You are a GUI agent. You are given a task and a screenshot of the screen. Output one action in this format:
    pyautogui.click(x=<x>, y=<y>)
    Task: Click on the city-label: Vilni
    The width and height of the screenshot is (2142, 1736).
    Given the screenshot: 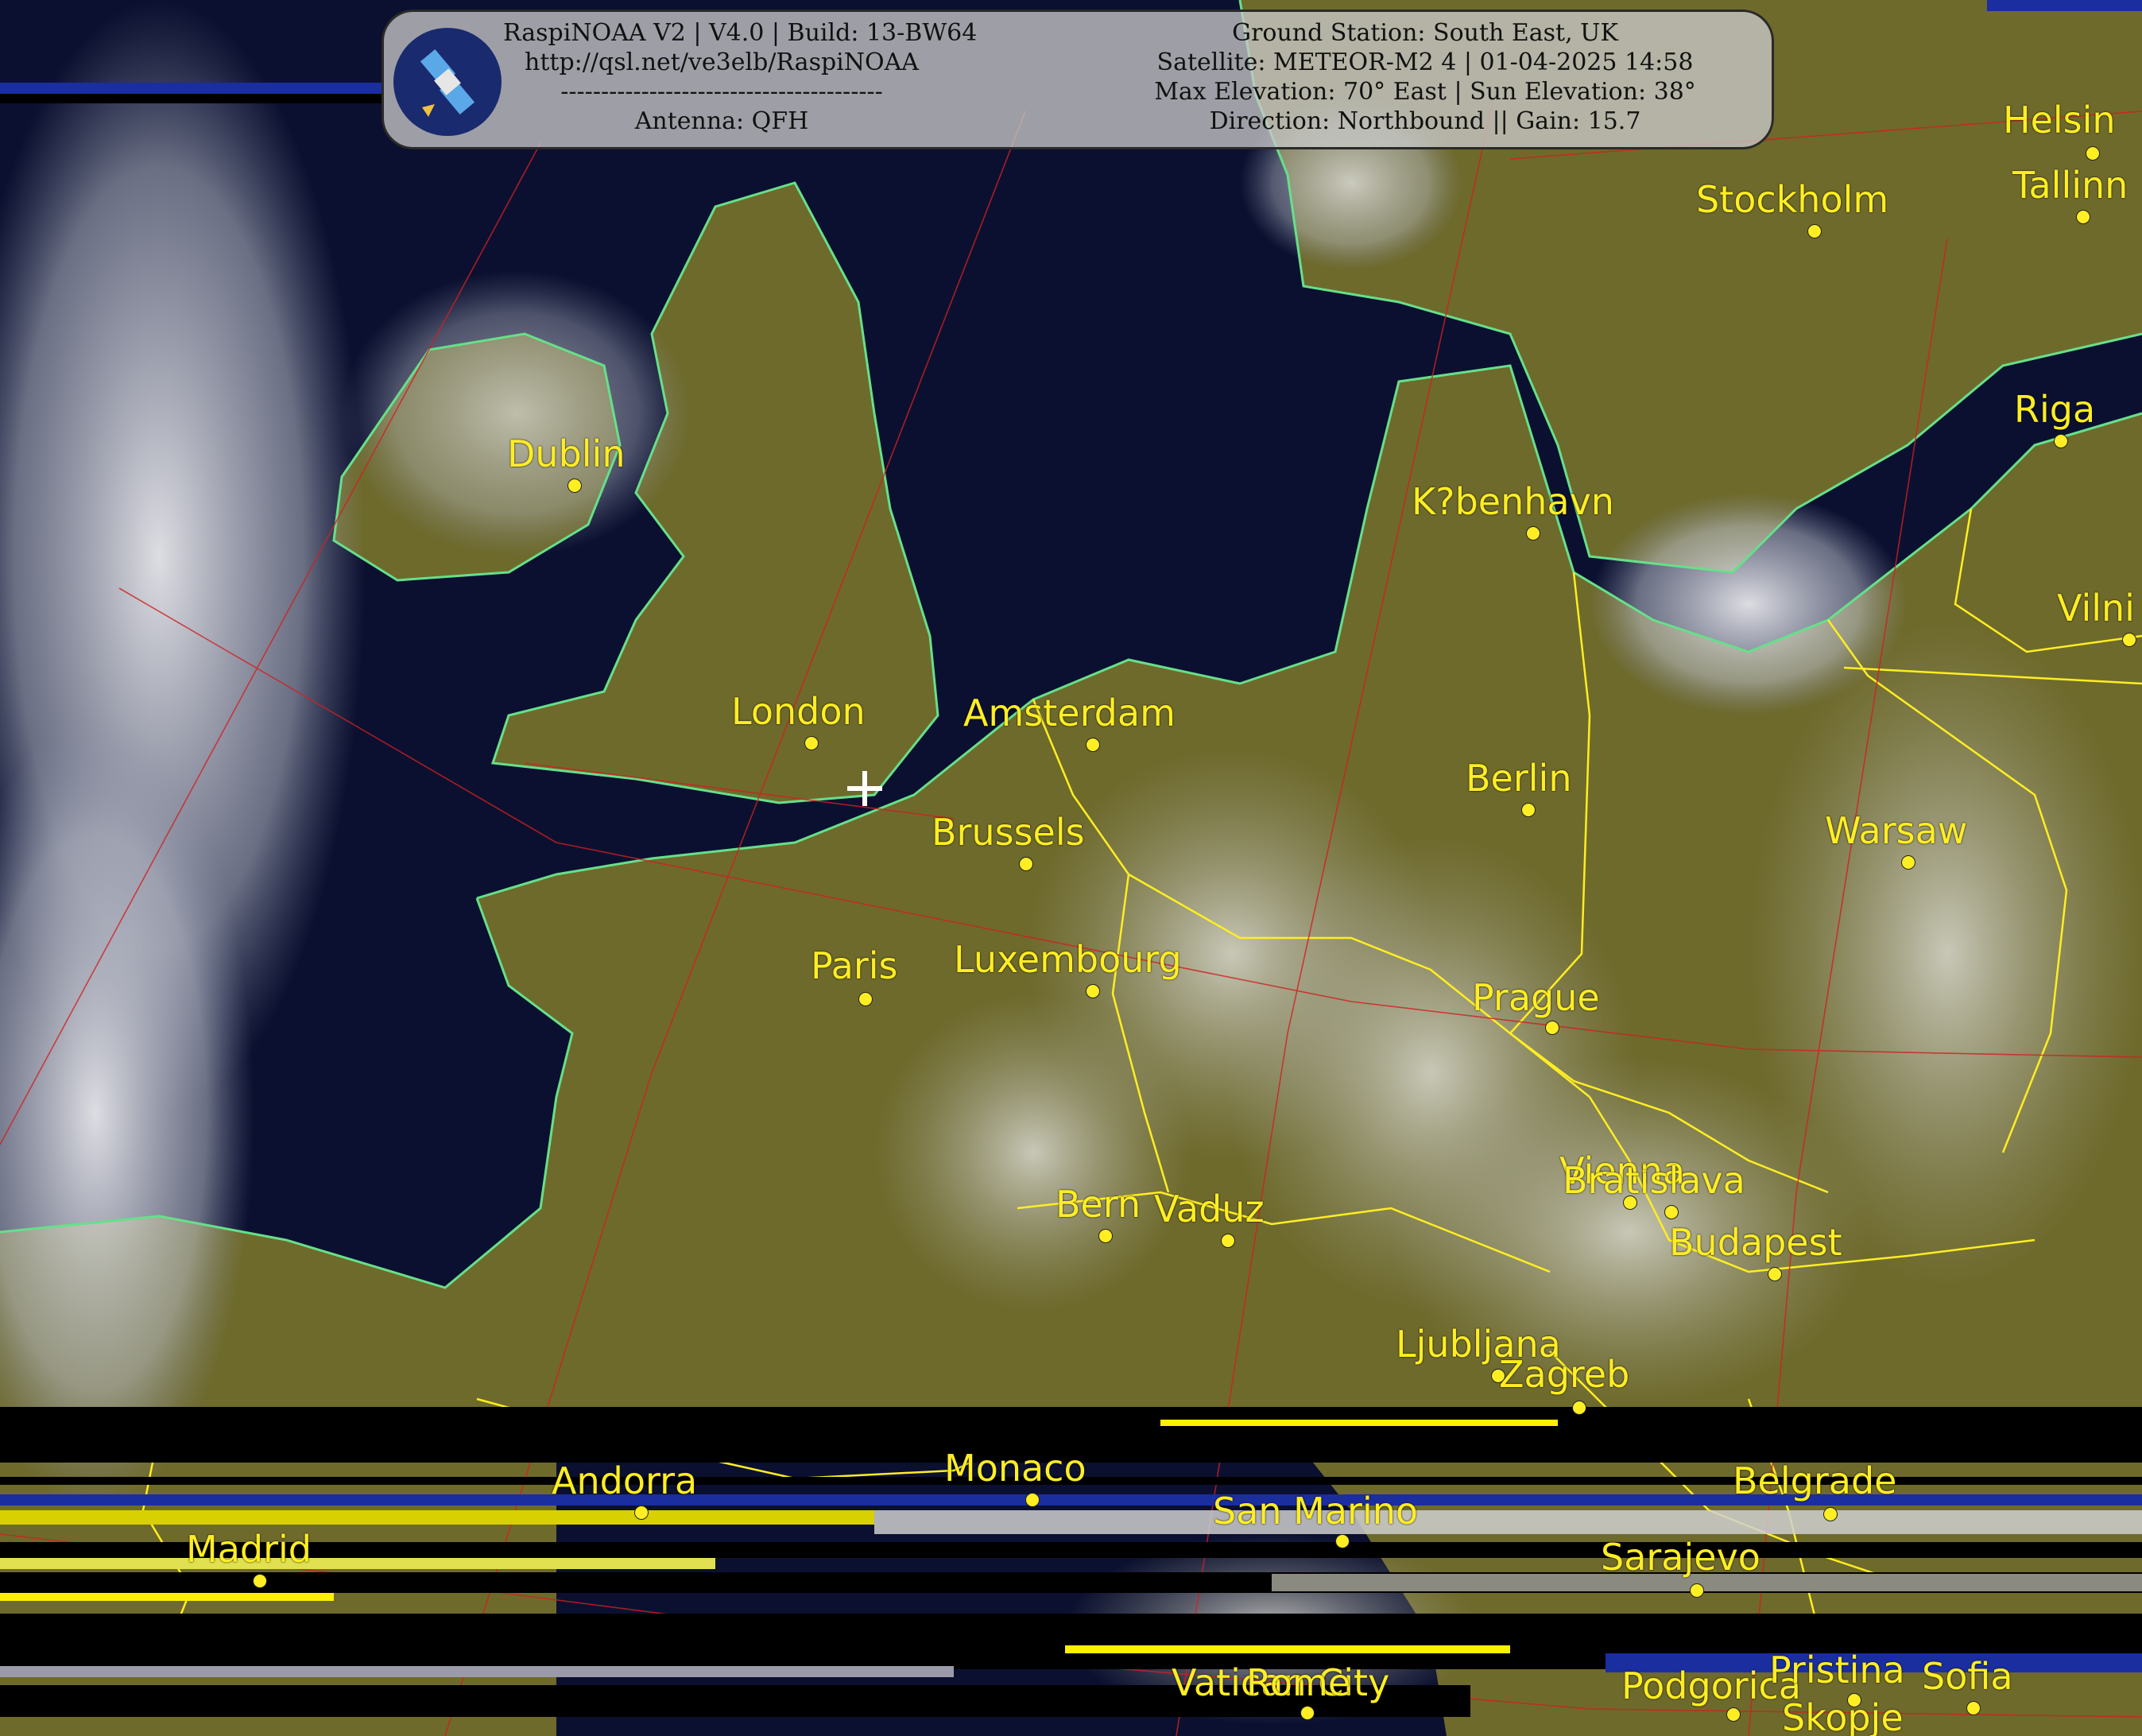 What is the action you would take?
    pyautogui.click(x=2096, y=608)
    